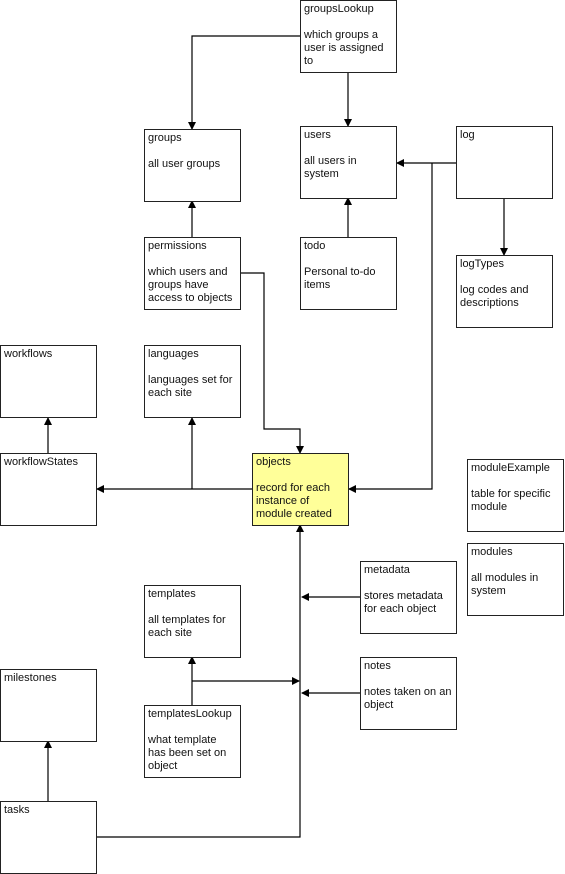 This screenshot has height=874, width=565. Describe the element at coordinates (48, 489) in the screenshot. I see `table-workflowStates: workflowStates` at that location.